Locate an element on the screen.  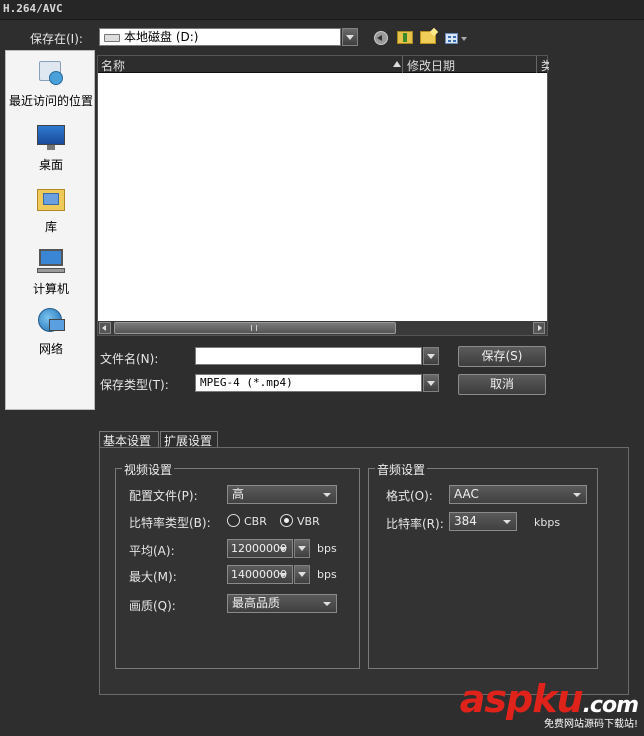
max-bitrate-dropdown-button is located at coordinates (302, 574).